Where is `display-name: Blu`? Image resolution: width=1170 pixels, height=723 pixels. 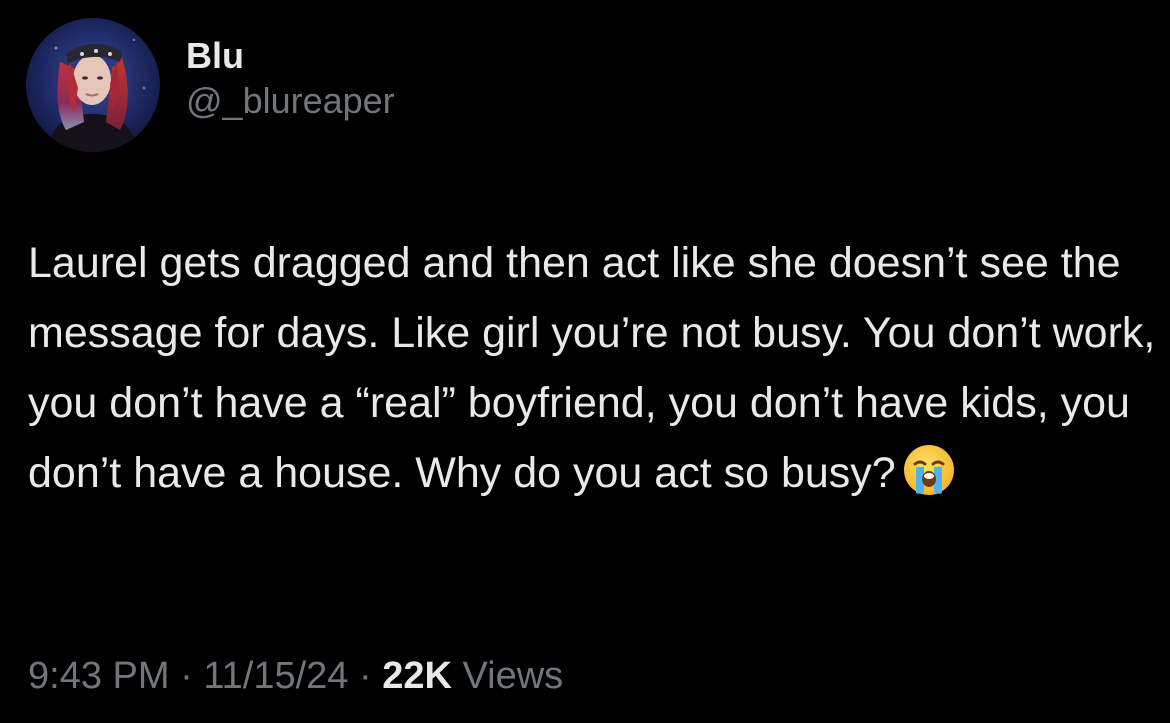 display-name: Blu is located at coordinates (290, 56).